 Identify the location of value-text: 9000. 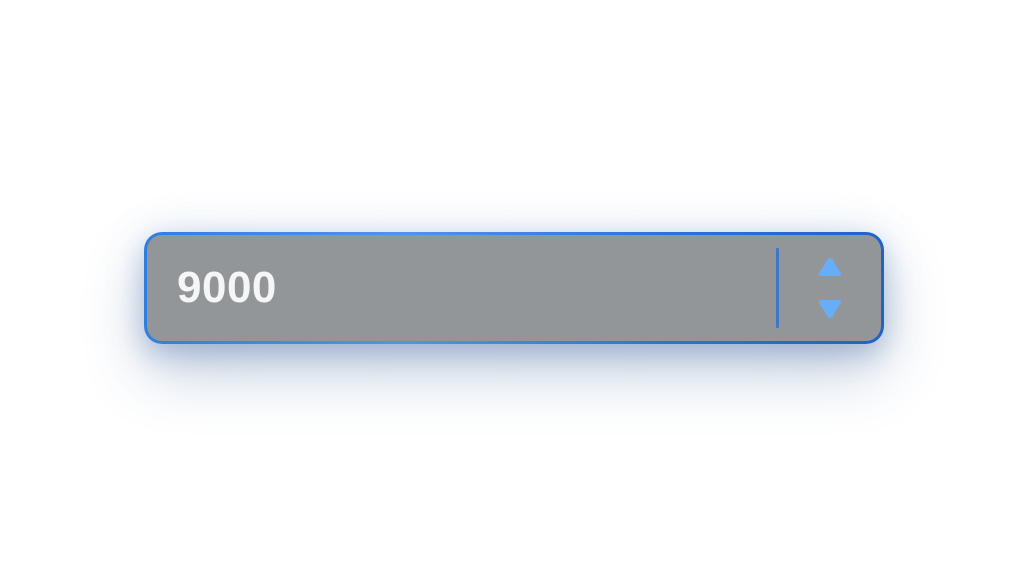
(227, 287).